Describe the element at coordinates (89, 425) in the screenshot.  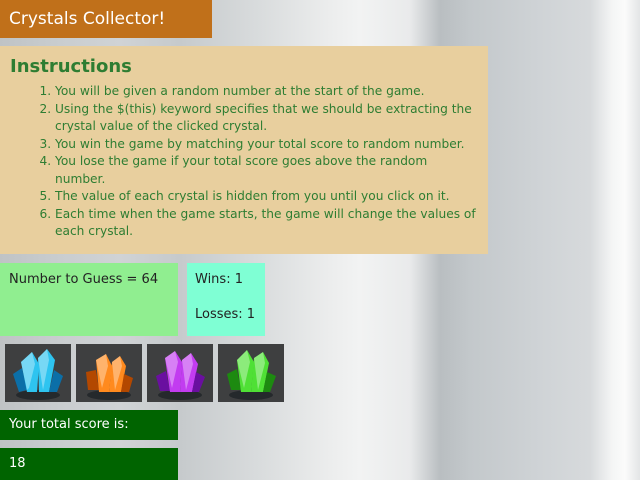
I see `total-score-label: Your total score is:` at that location.